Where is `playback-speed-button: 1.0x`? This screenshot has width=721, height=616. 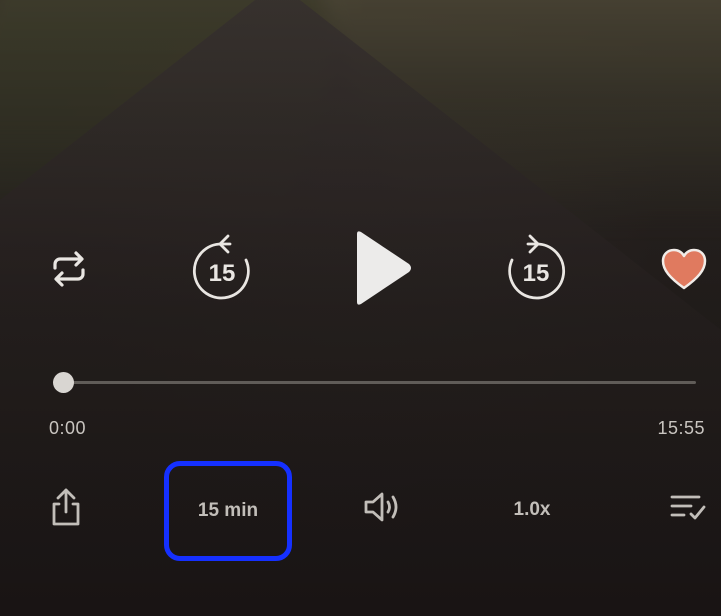 playback-speed-button: 1.0x is located at coordinates (532, 510).